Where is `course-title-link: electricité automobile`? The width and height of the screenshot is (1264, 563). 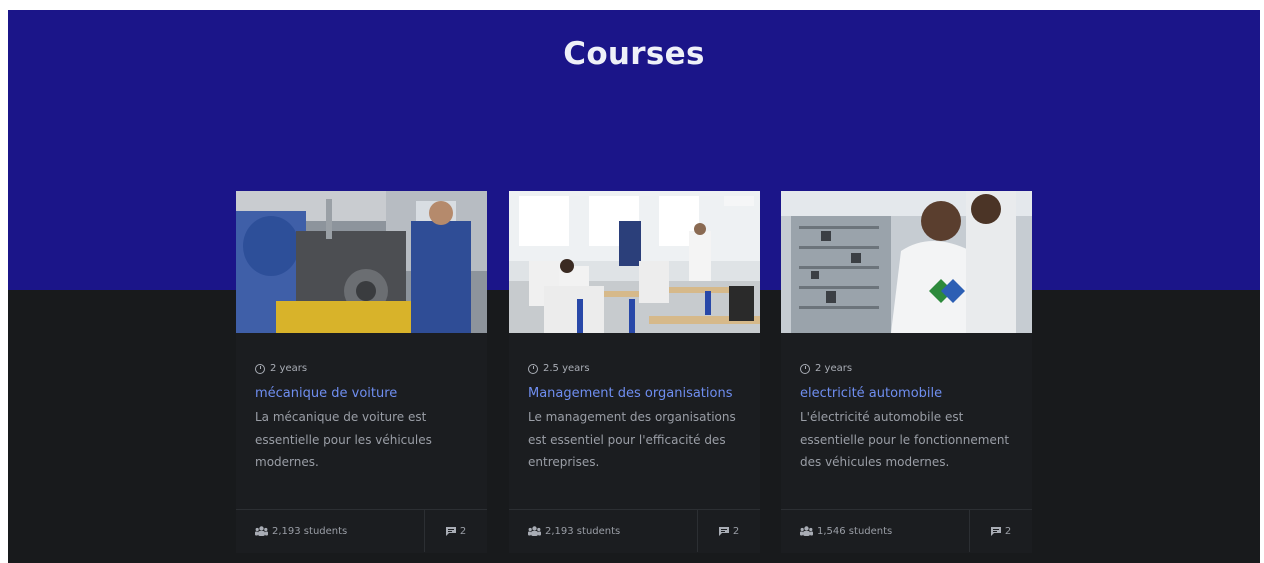
course-title-link: electricité automobile is located at coordinates (910, 393).